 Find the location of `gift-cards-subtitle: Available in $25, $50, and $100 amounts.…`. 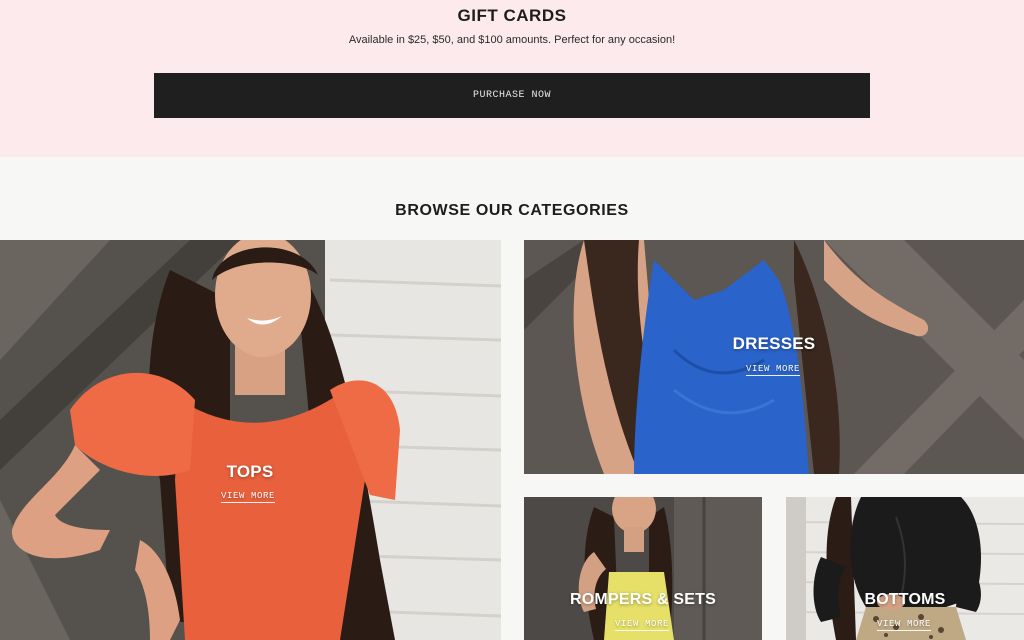

gift-cards-subtitle: Available in $25, $50, and $100 amounts.… is located at coordinates (512, 40).